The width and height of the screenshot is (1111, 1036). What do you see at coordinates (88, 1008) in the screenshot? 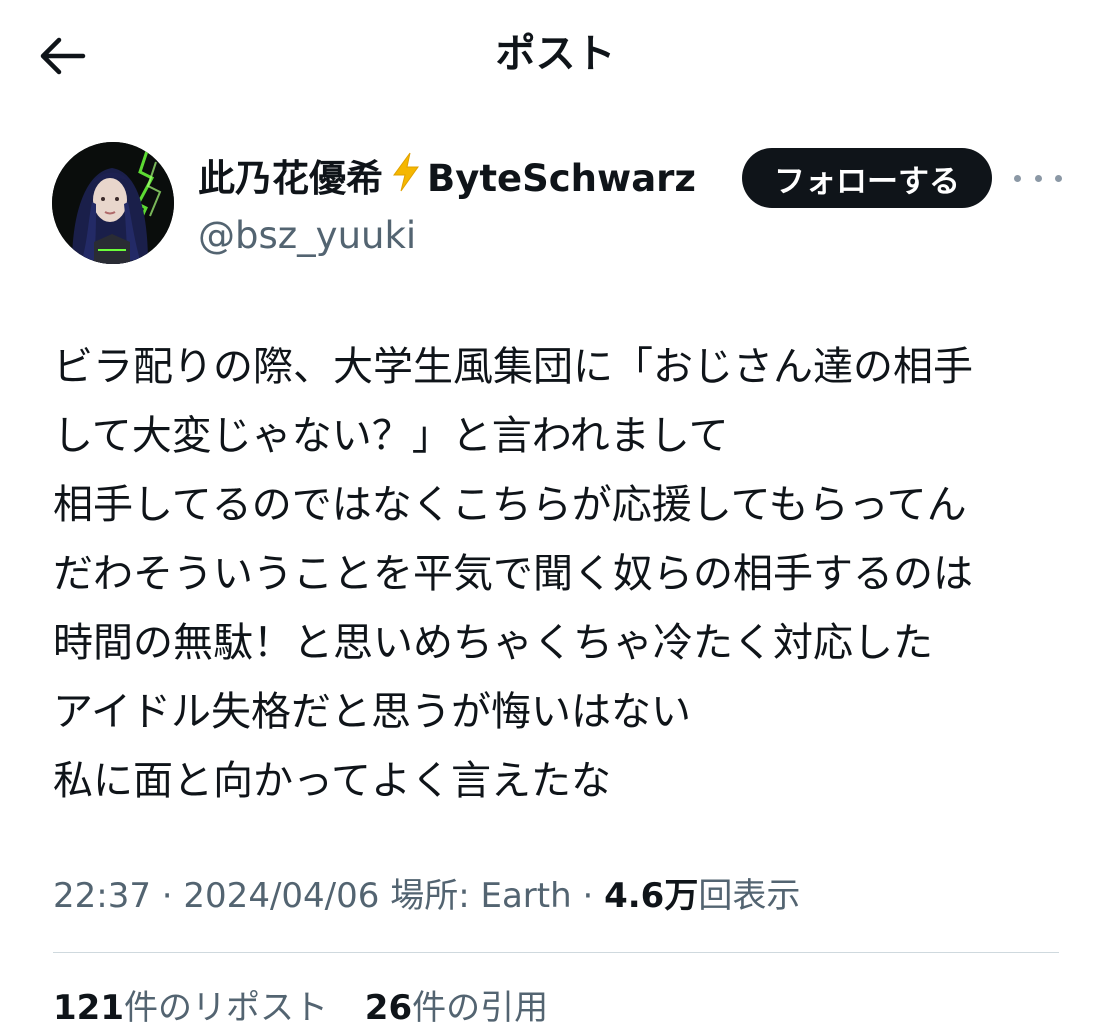
I see `reposts-count: 121` at bounding box center [88, 1008].